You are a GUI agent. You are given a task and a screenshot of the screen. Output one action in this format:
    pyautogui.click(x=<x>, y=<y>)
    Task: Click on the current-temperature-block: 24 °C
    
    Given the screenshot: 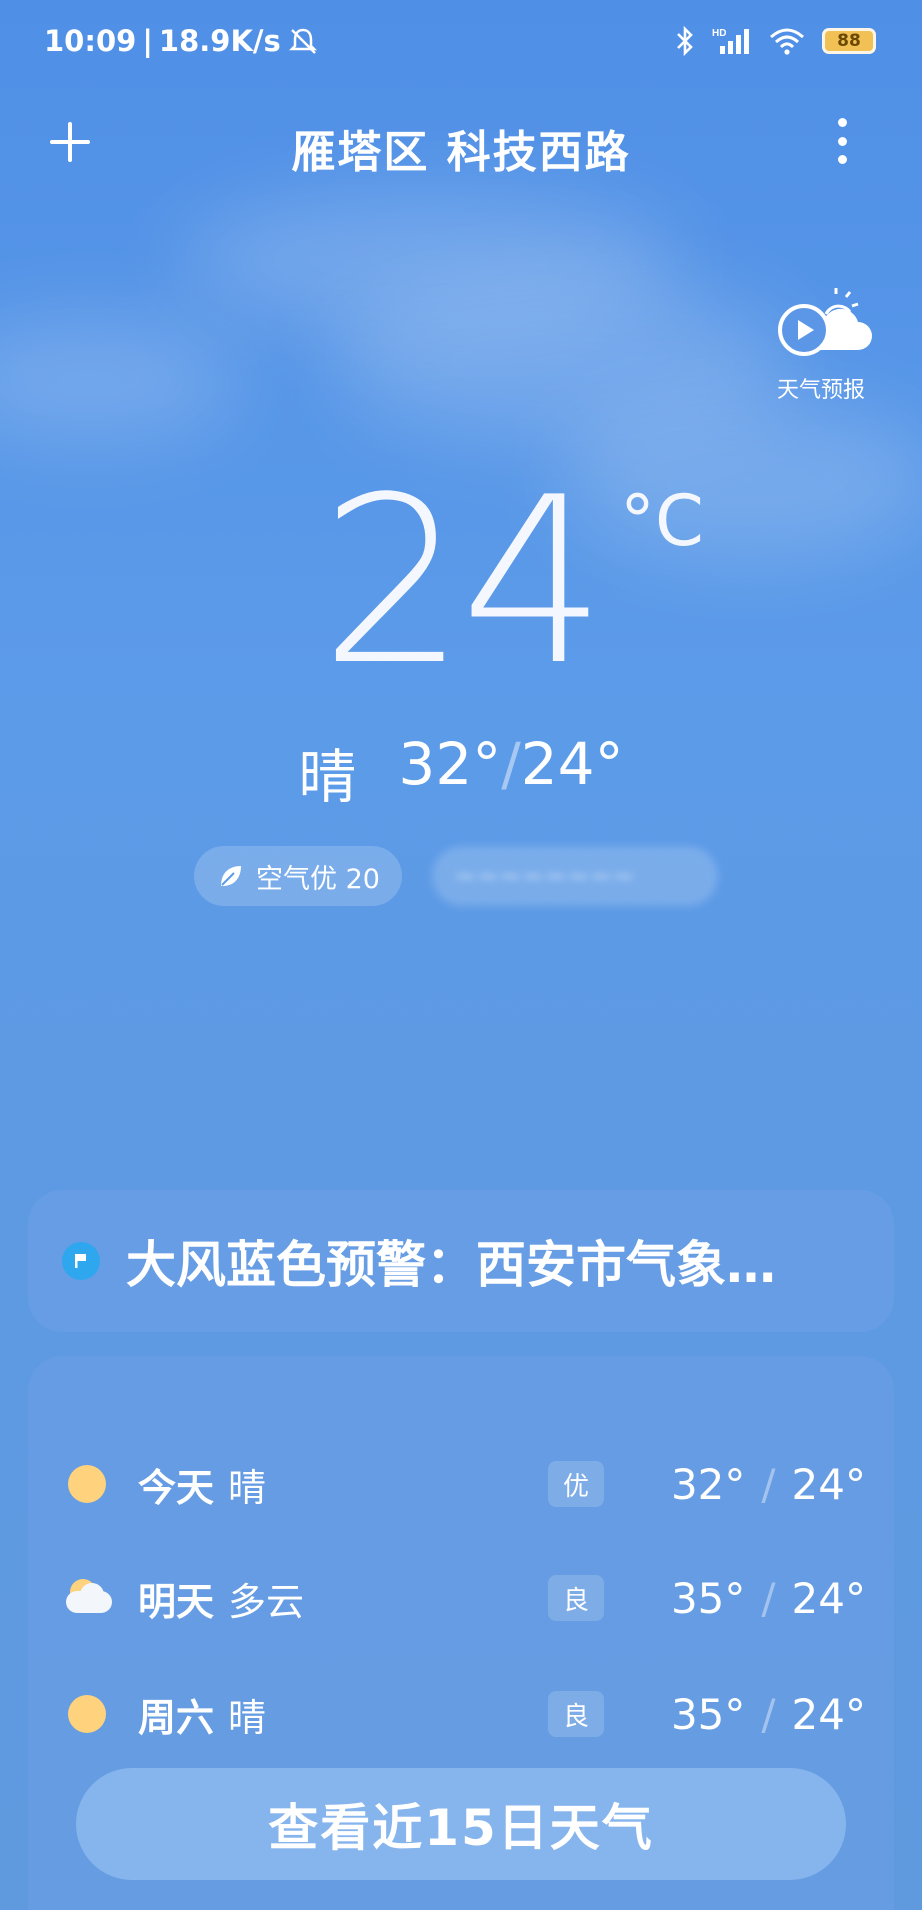 What is the action you would take?
    pyautogui.click(x=461, y=583)
    